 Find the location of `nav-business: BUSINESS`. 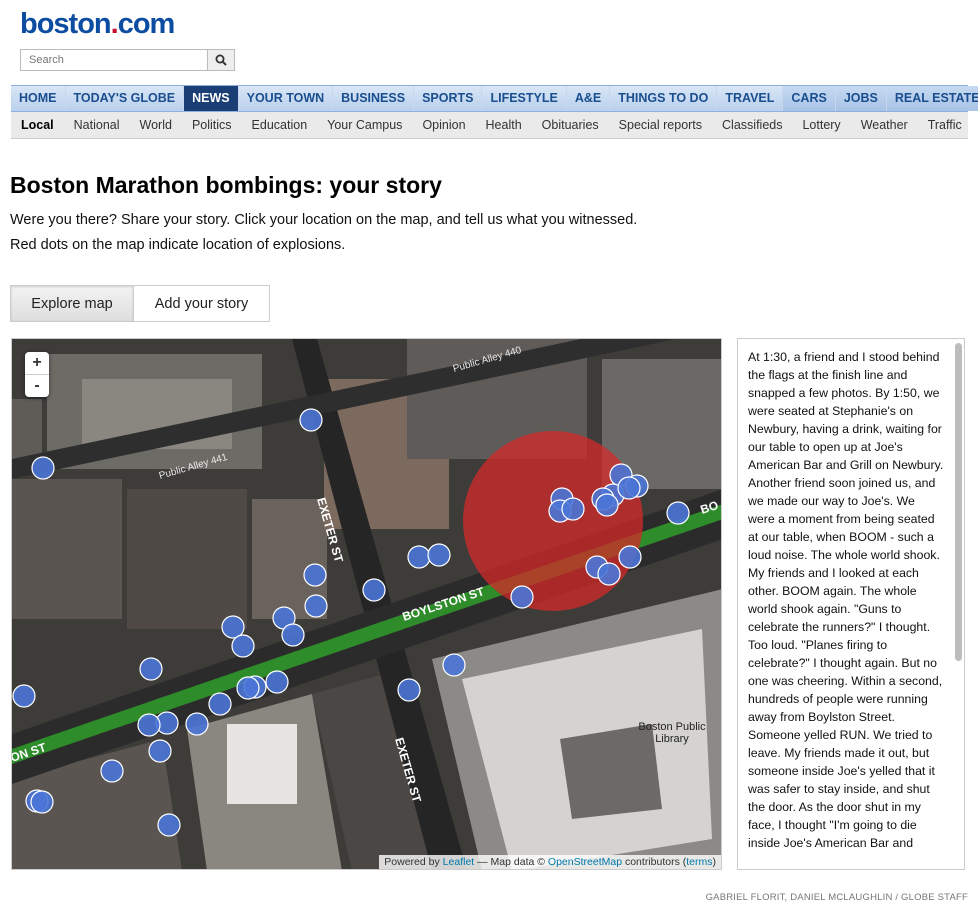

nav-business: BUSINESS is located at coordinates (374, 98).